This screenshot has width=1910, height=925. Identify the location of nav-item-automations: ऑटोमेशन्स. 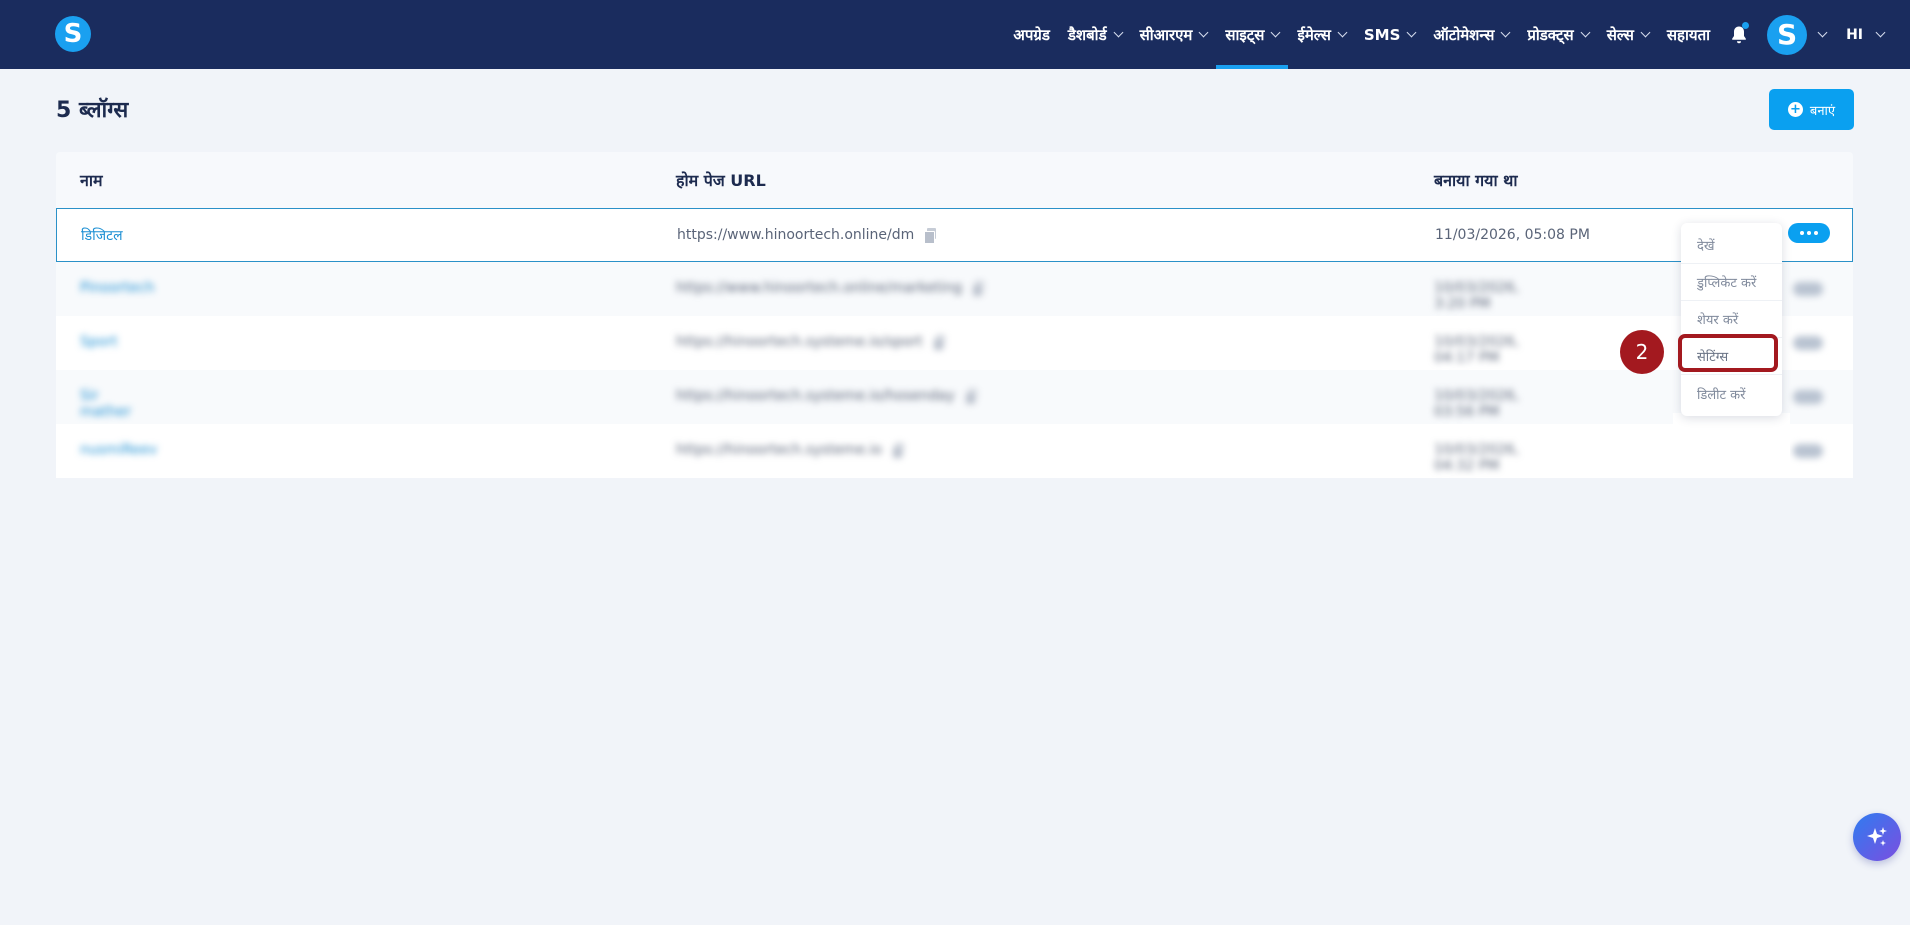
(1471, 34).